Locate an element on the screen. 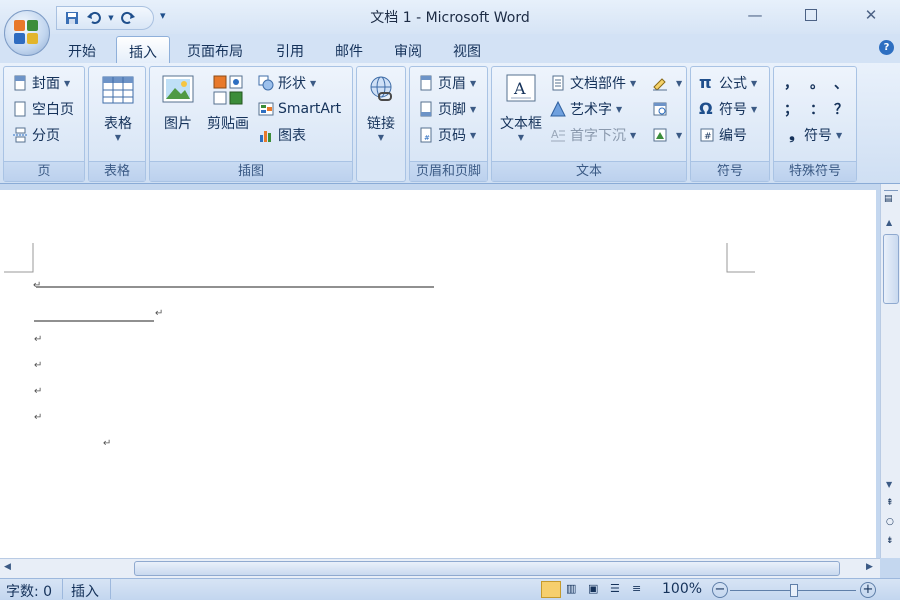 The image size is (900, 600). scroll-down-icon: ▼ is located at coordinates (889, 484).